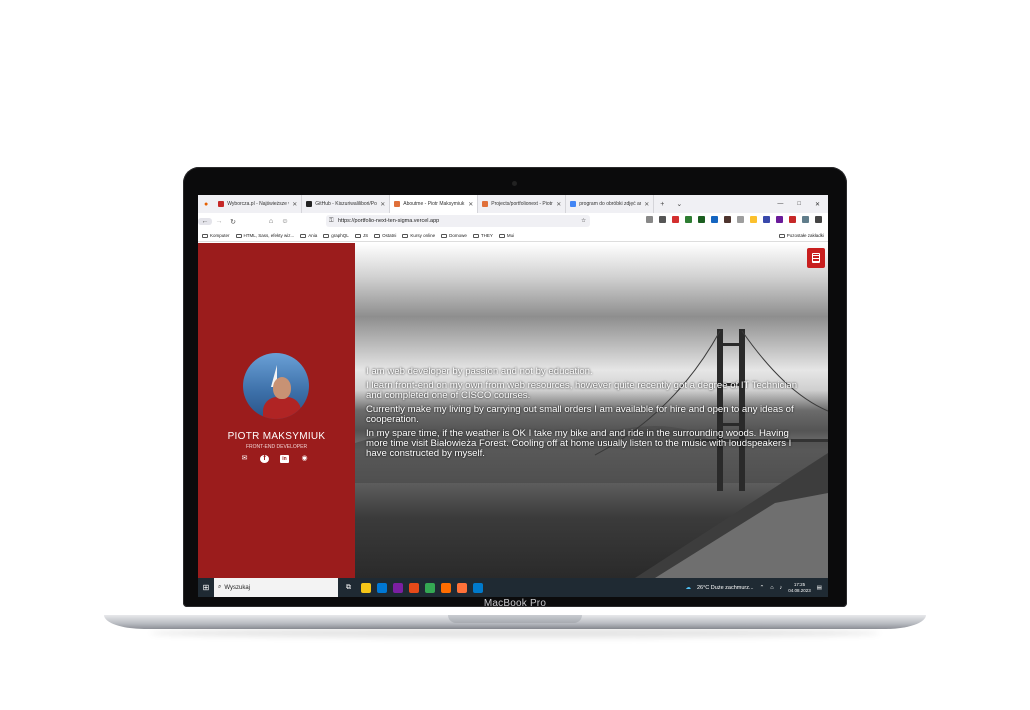 The image size is (1030, 710). Describe the element at coordinates (216, 235) in the screenshot. I see `bookmark-folder: Komputer` at that location.